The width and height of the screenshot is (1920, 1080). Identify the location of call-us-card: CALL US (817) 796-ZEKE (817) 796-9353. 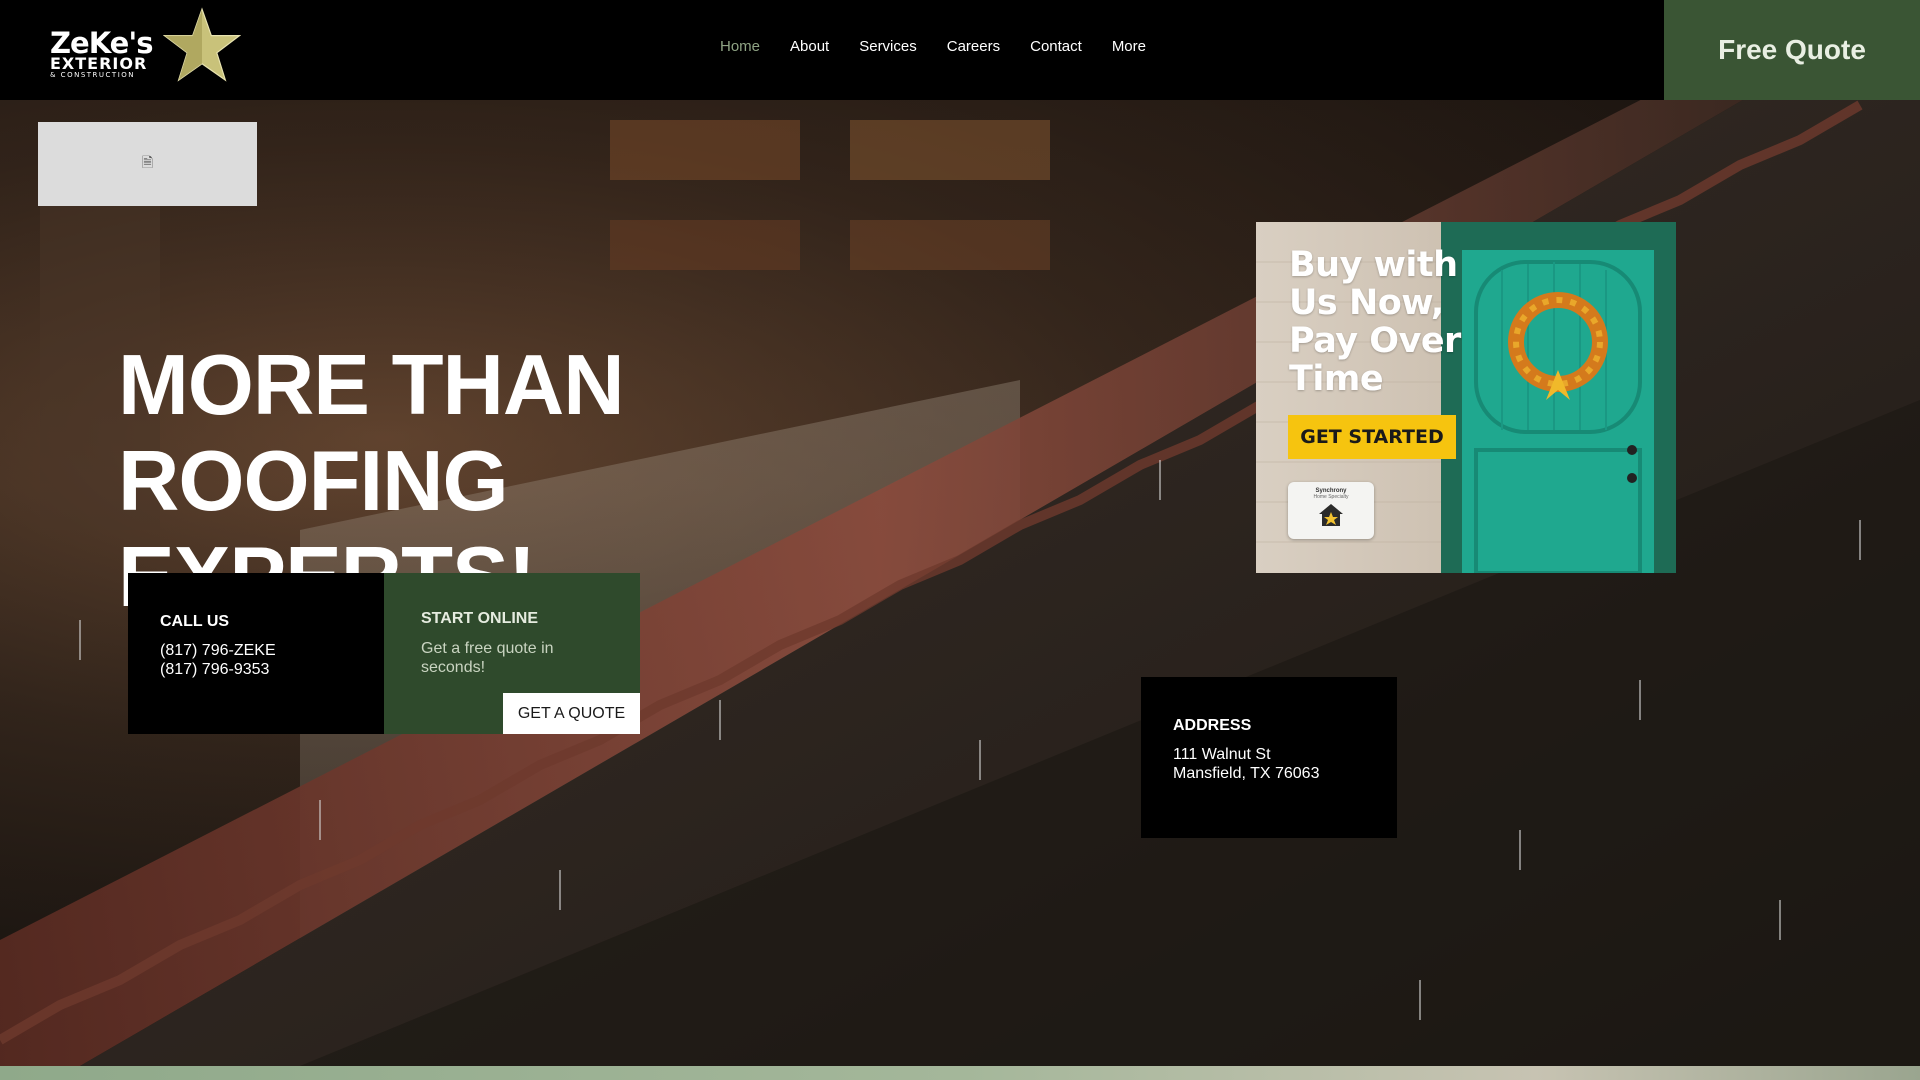
(256, 653).